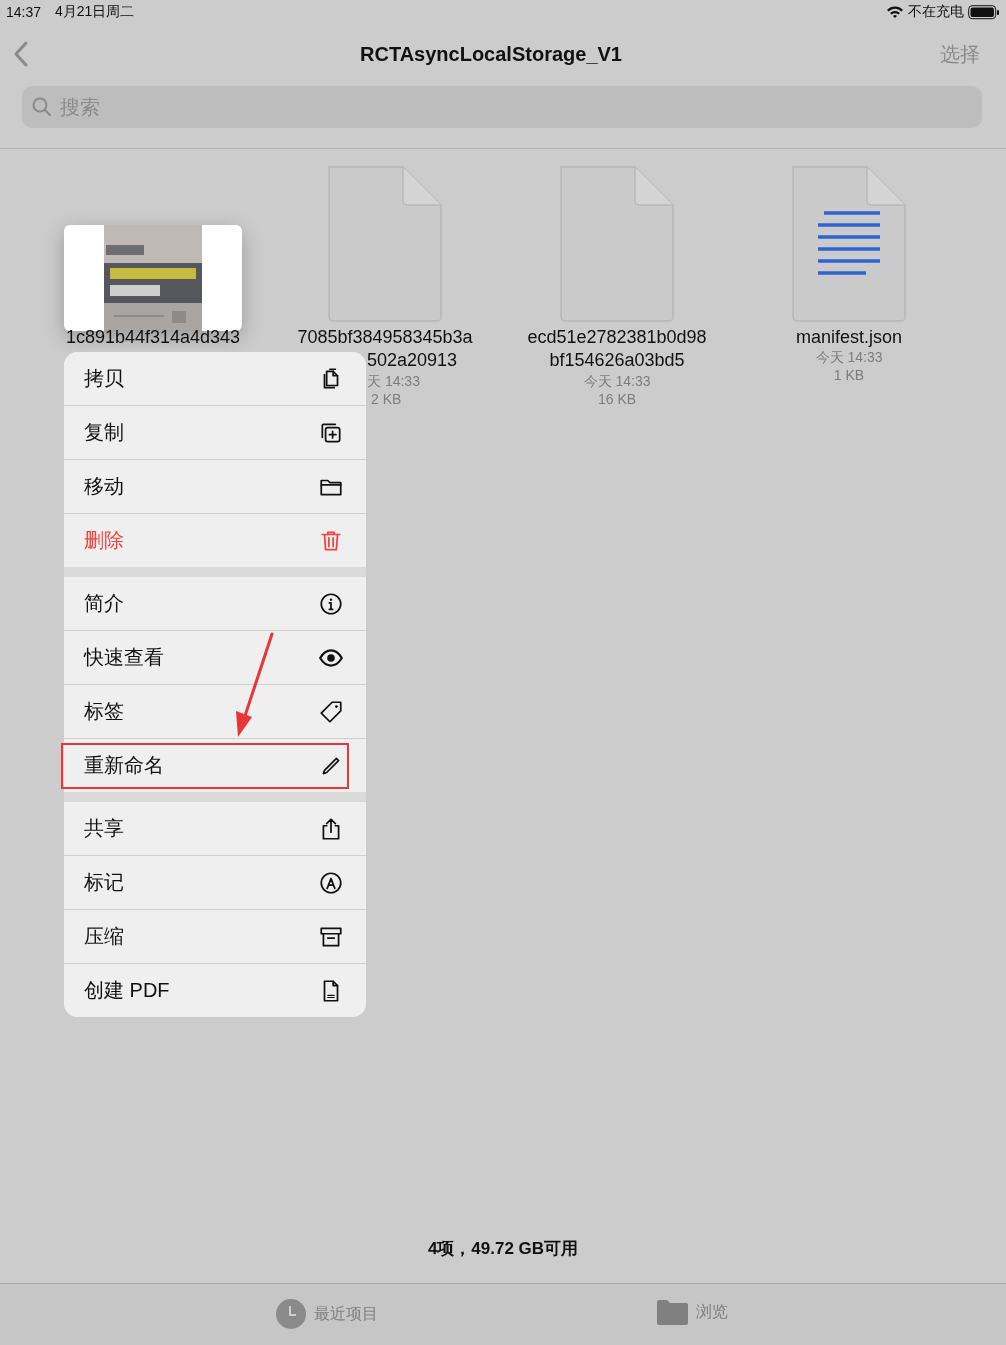 The image size is (1006, 1345). What do you see at coordinates (215, 379) in the screenshot?
I see `menu-item: 拷贝` at bounding box center [215, 379].